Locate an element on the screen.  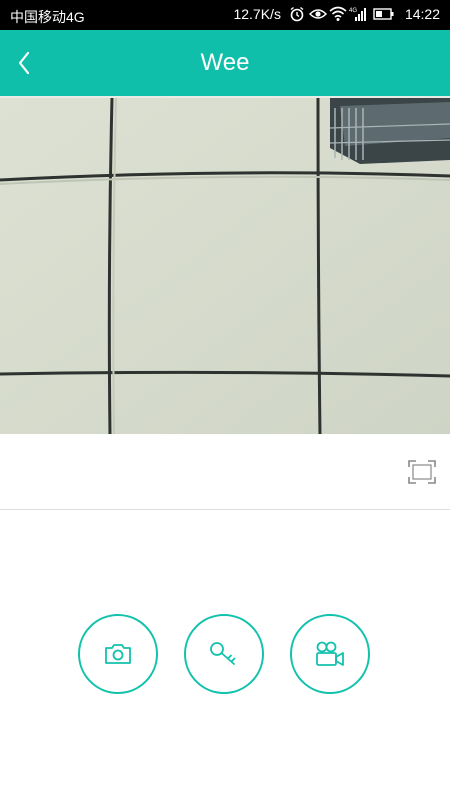
eye-icon is located at coordinates (317, 14).